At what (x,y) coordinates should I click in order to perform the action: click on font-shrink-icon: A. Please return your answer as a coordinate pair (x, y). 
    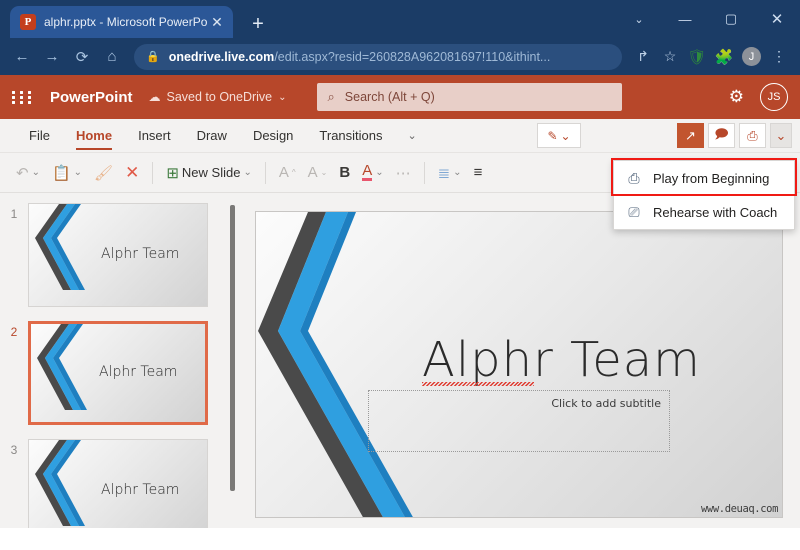
    Looking at the image, I should click on (312, 172).